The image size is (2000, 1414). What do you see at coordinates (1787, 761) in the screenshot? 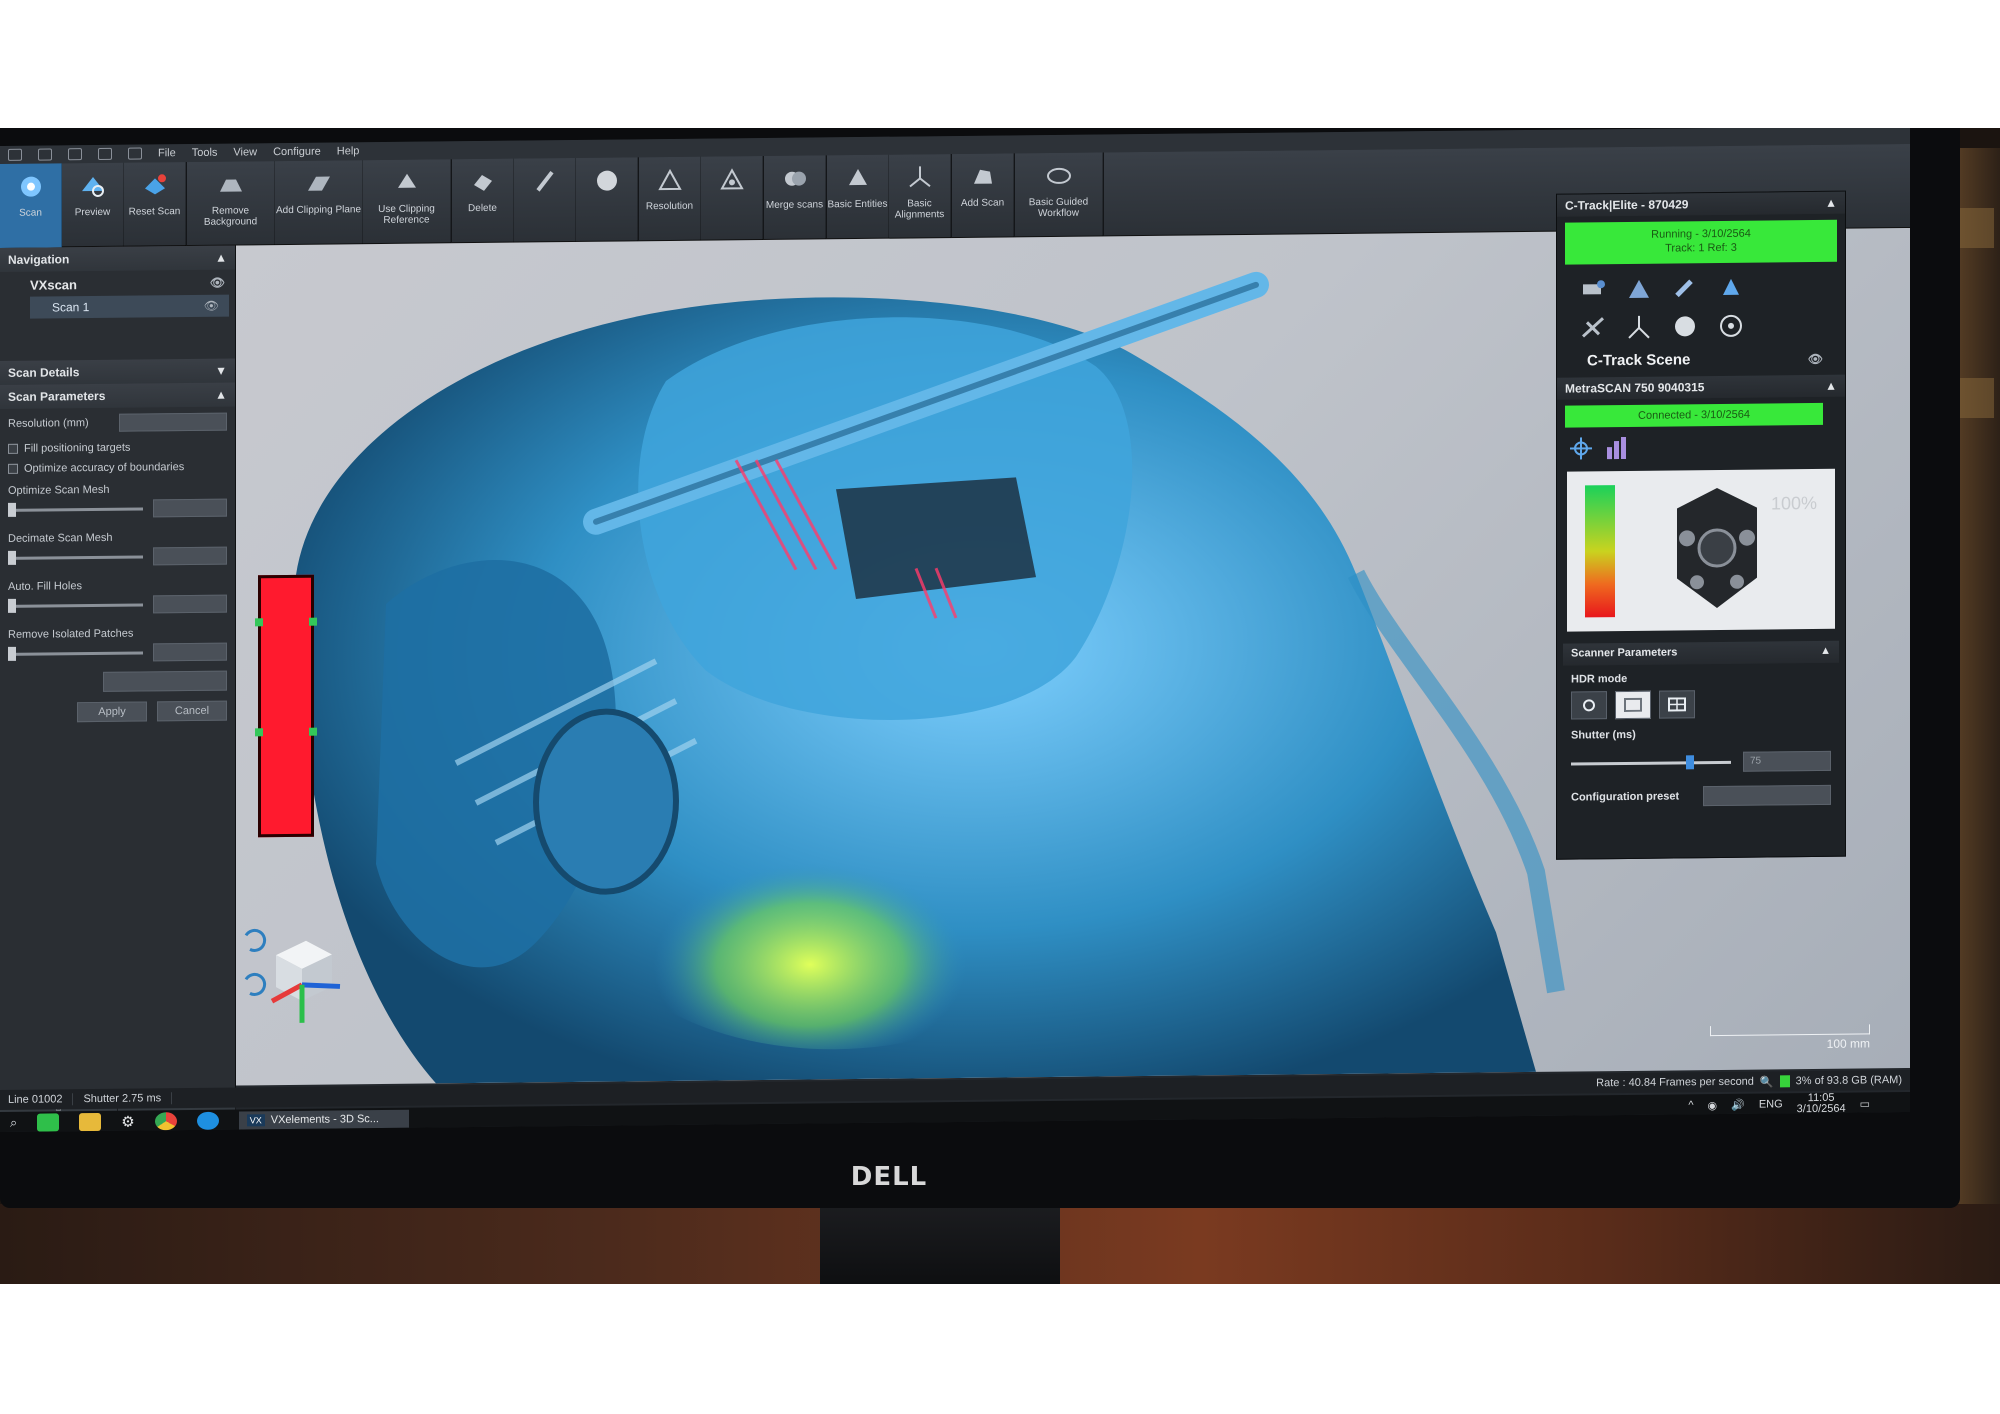
I see `shutter-input: 75` at bounding box center [1787, 761].